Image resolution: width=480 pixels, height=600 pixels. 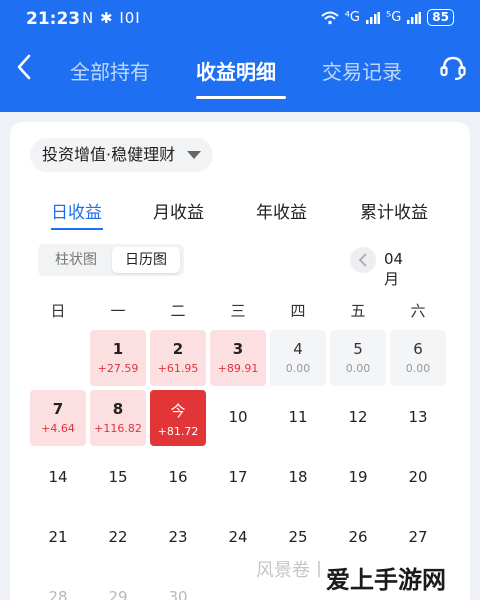 I want to click on calendar-day: 29, so click(x=118, y=585).